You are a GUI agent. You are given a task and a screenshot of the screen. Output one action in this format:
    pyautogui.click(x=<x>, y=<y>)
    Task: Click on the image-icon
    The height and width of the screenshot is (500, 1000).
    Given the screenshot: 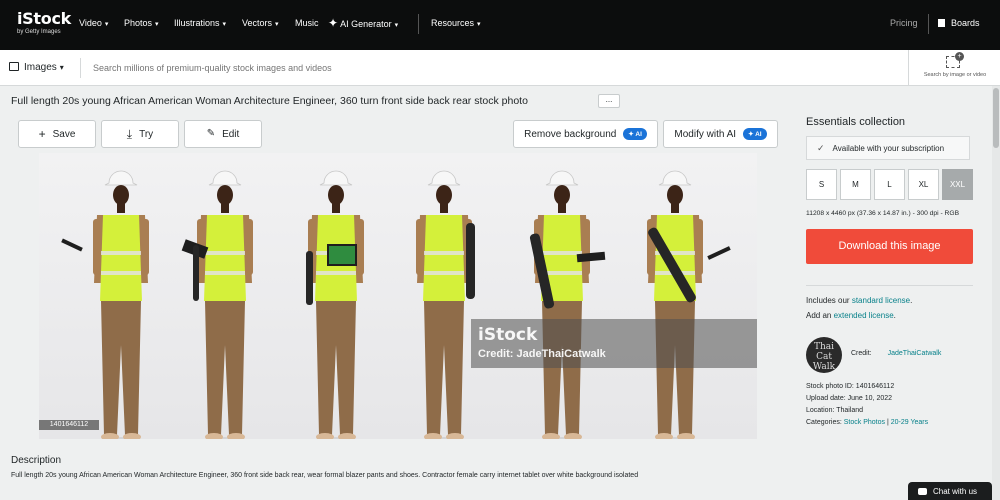 What is the action you would take?
    pyautogui.click(x=14, y=66)
    